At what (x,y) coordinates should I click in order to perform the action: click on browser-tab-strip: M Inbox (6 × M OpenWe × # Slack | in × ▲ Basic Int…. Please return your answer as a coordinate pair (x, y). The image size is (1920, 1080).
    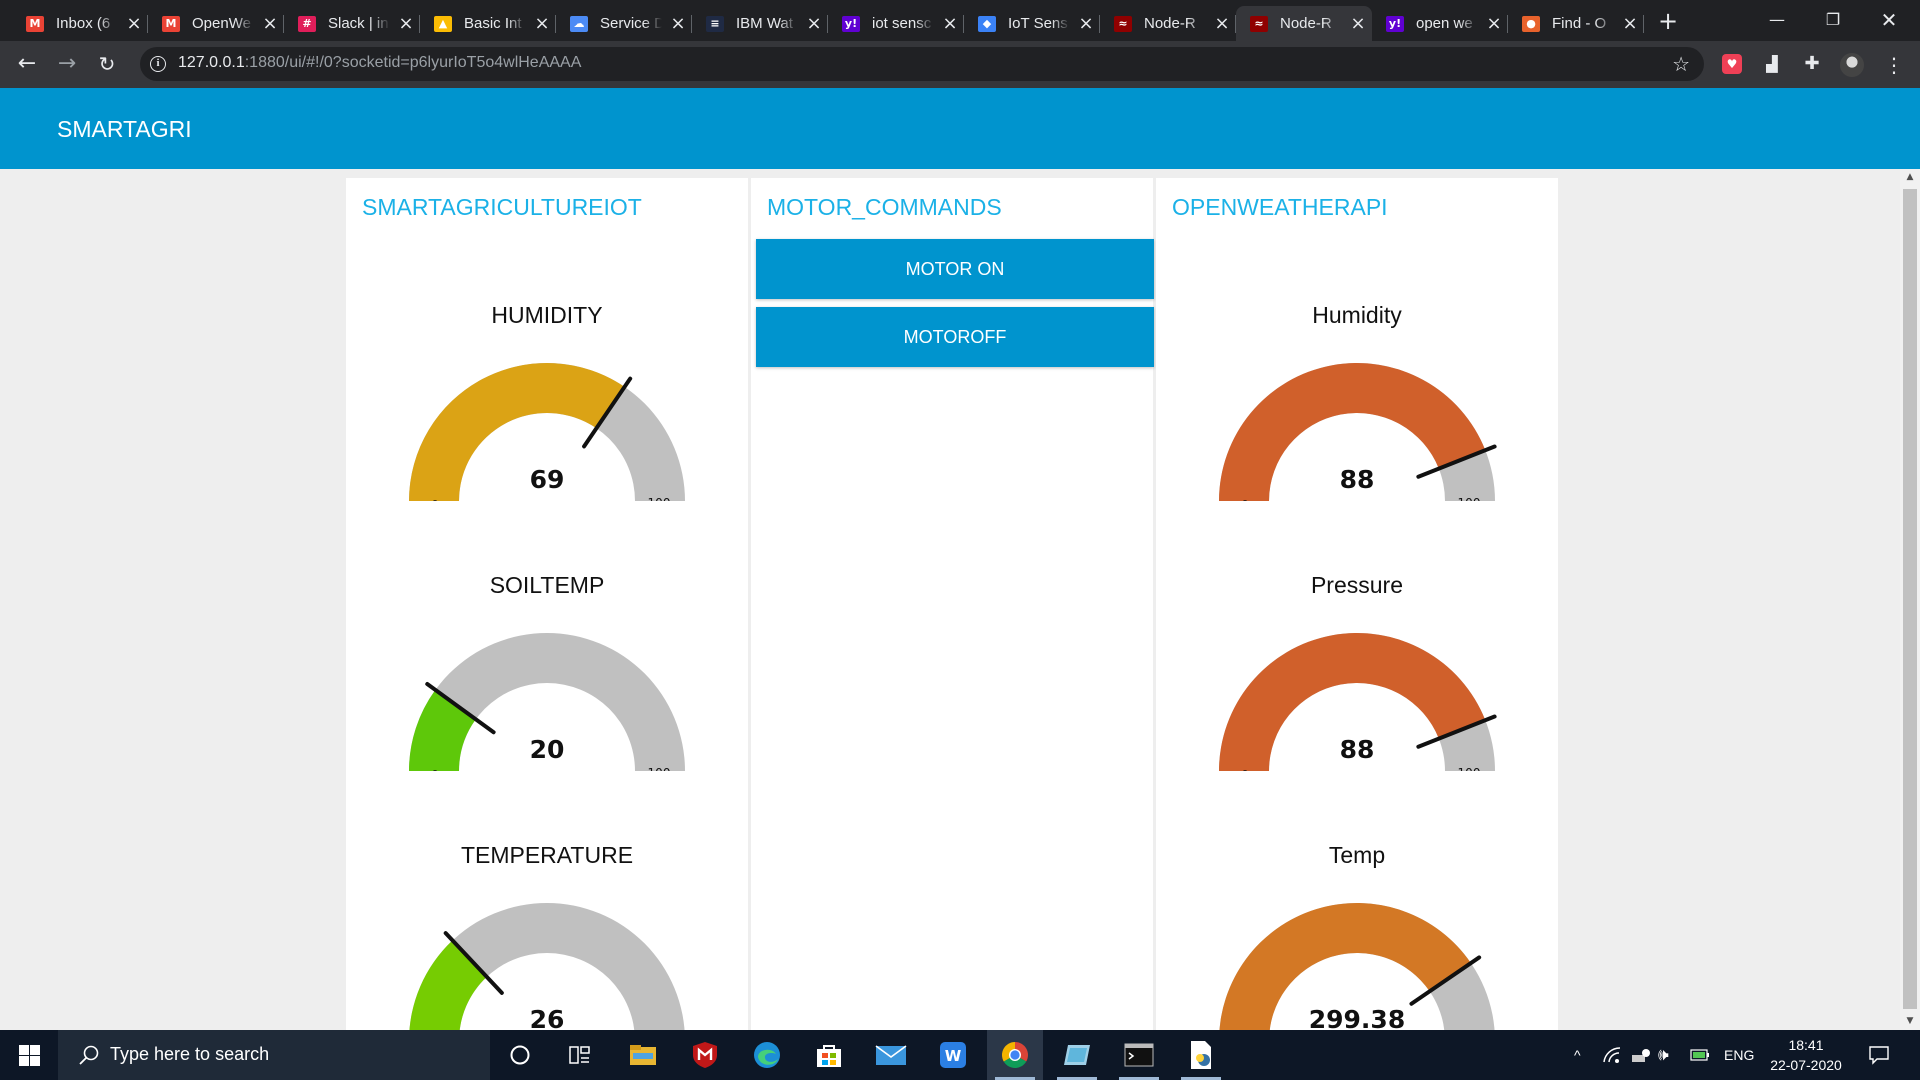
    Looking at the image, I should click on (960, 20).